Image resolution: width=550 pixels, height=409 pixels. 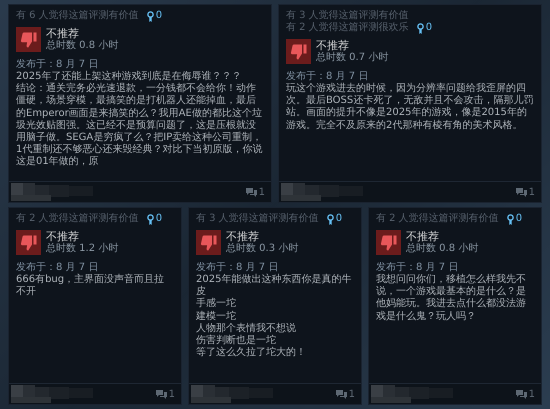 What do you see at coordinates (236, 340) in the screenshot?
I see `review-text: 伤害判断也是一坨` at bounding box center [236, 340].